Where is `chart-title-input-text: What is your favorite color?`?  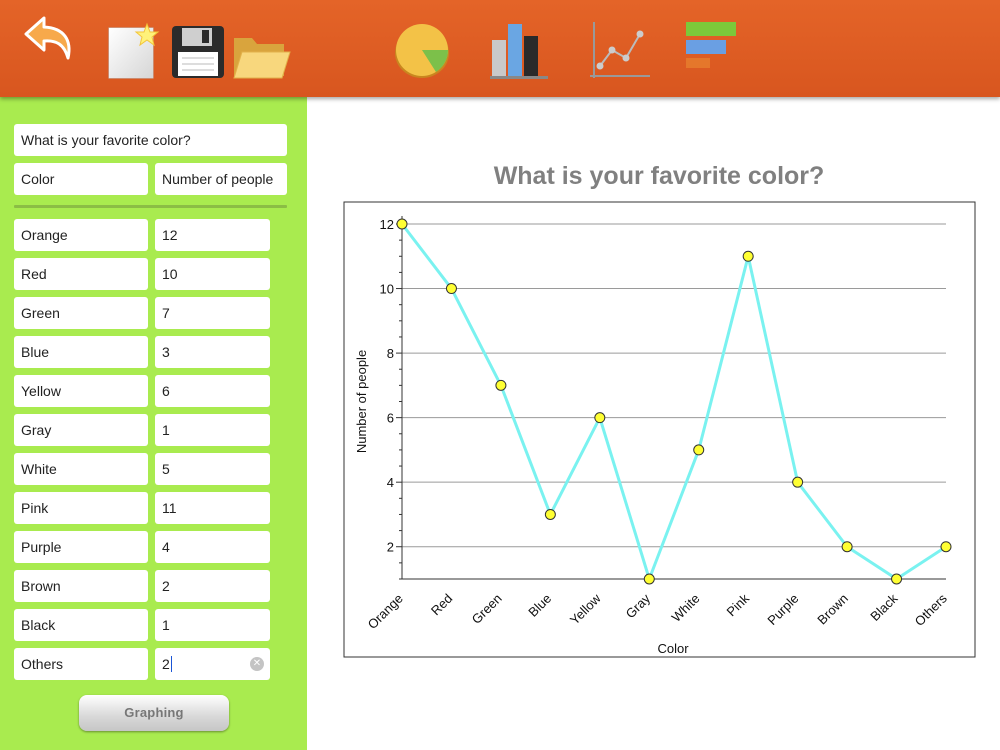
chart-title-input-text: What is your favorite color? is located at coordinates (106, 140).